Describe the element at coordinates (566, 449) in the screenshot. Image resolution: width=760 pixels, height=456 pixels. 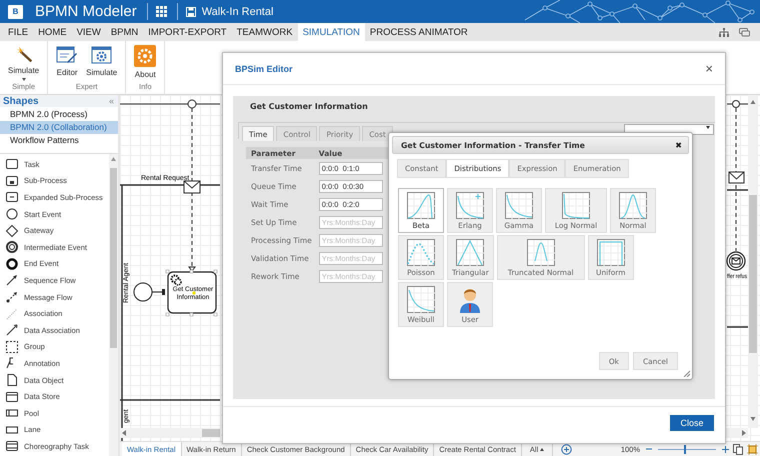
I see `add-icon` at that location.